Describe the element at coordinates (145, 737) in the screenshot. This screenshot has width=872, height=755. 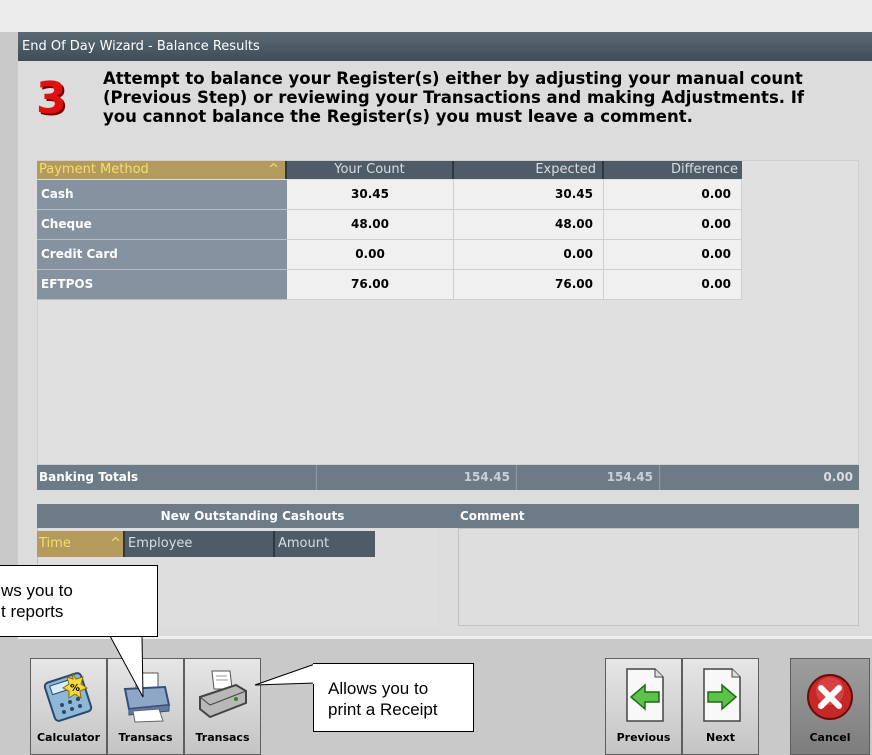
I see `transacs-report-label: Transacs` at that location.